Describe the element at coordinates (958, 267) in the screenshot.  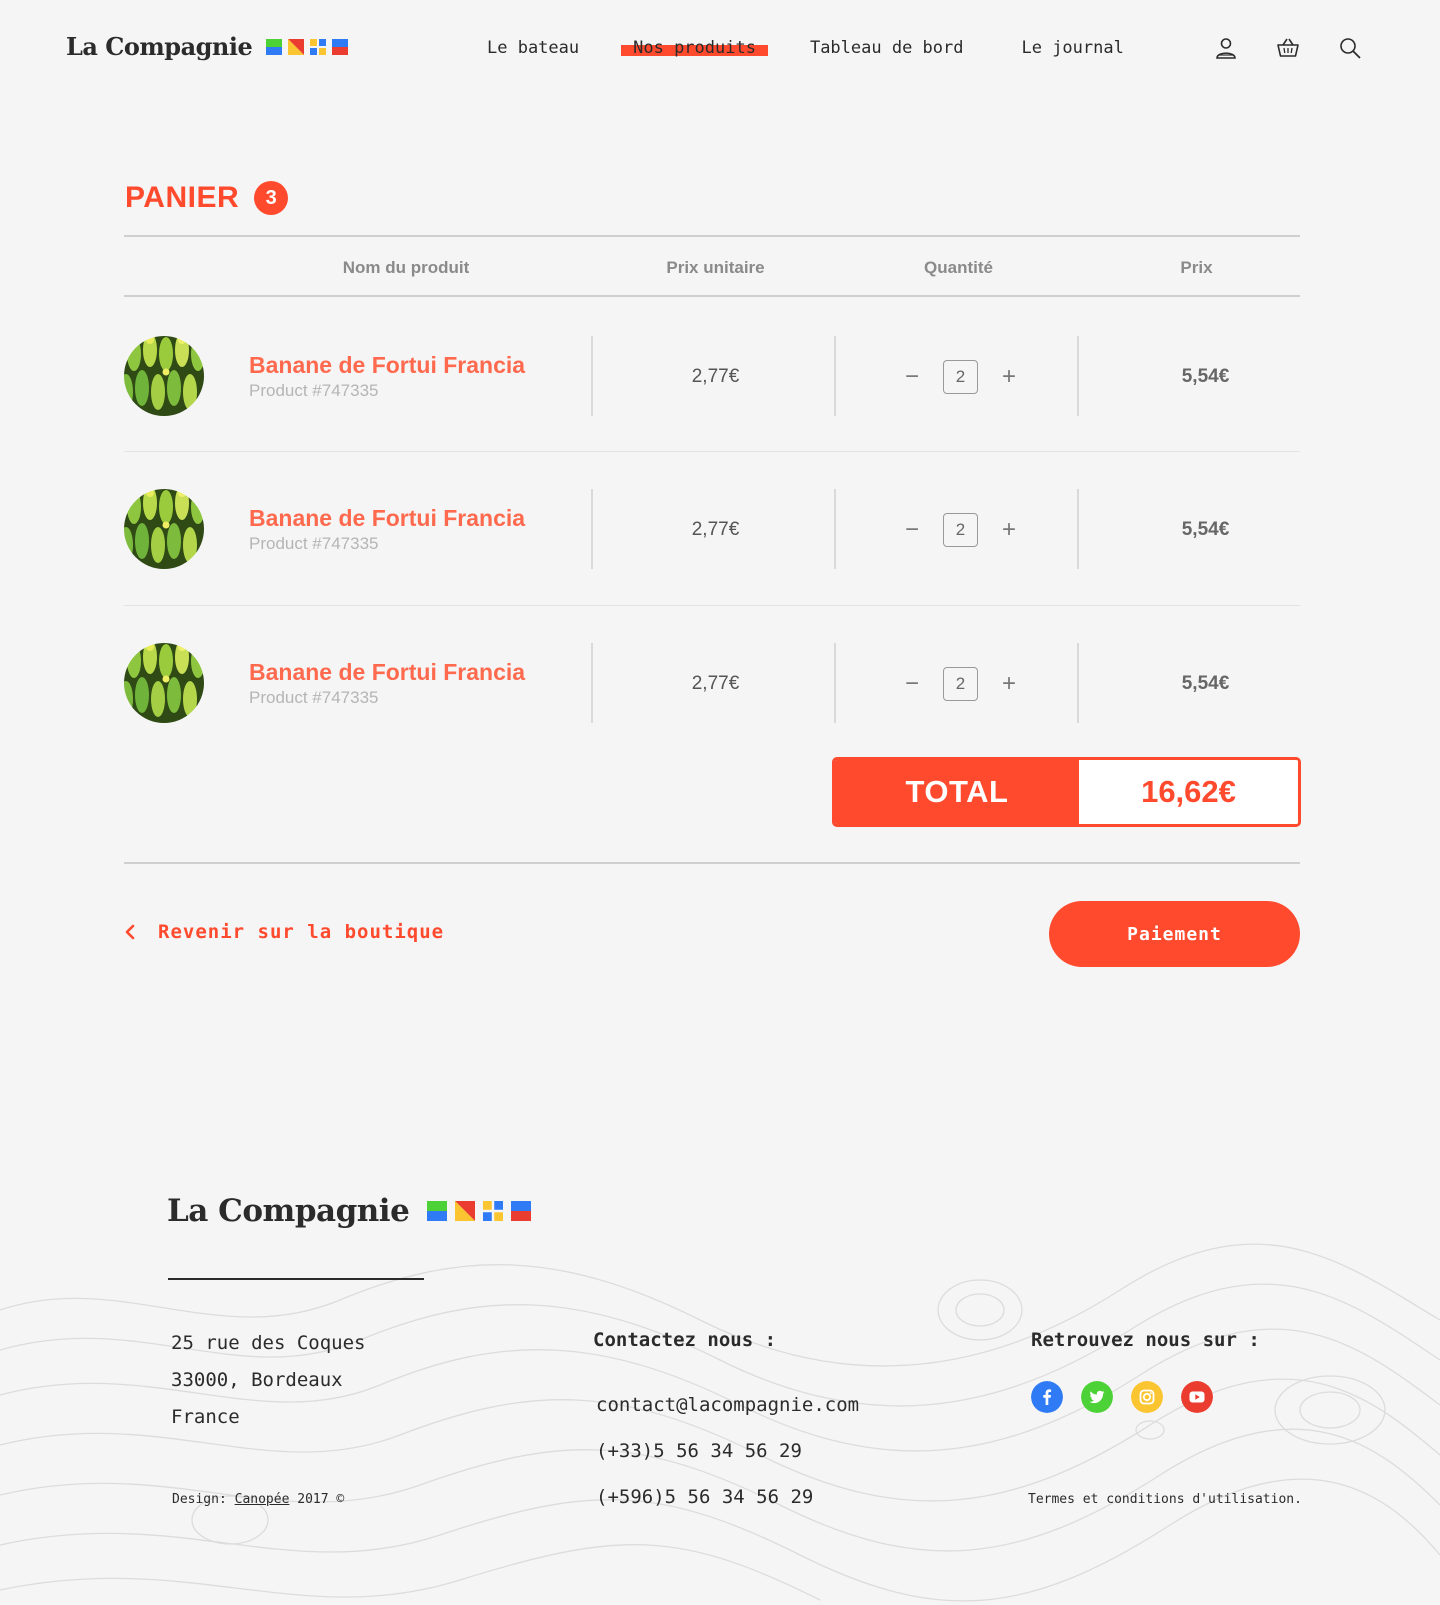
I see `column-header-quantity: Quantité` at that location.